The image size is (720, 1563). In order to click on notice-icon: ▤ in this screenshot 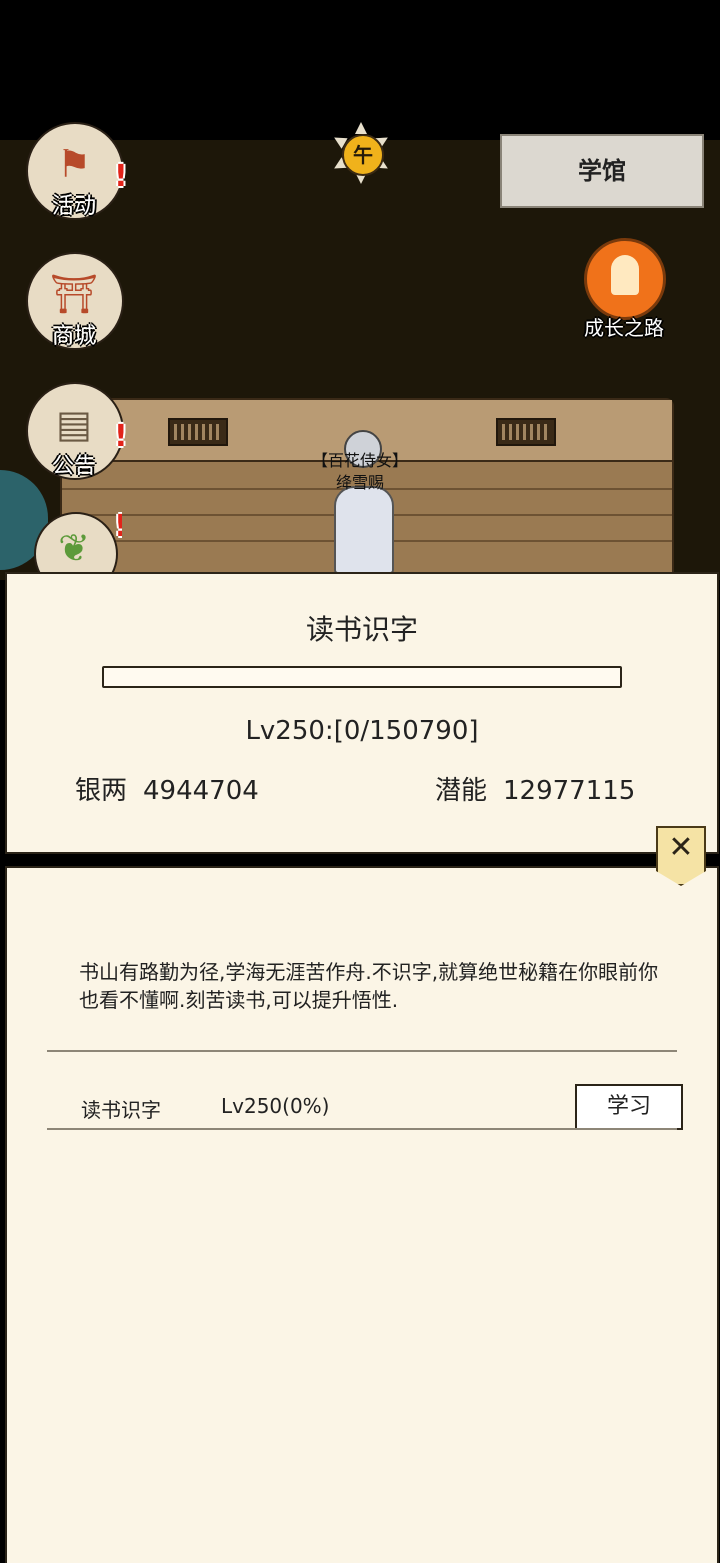, I will do `click(74, 424)`.